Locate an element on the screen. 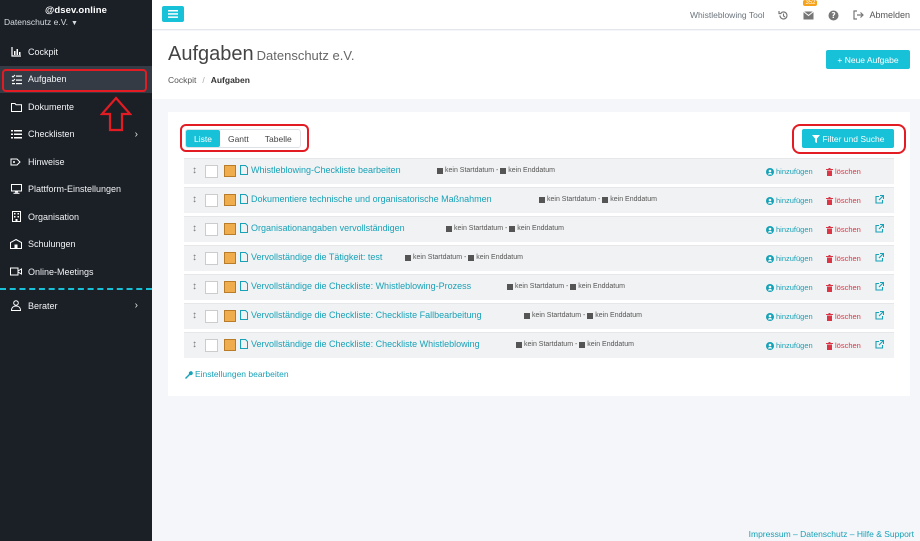  topbar: Whistleblowing Tool 352 ? Abmelden is located at coordinates (536, 15).